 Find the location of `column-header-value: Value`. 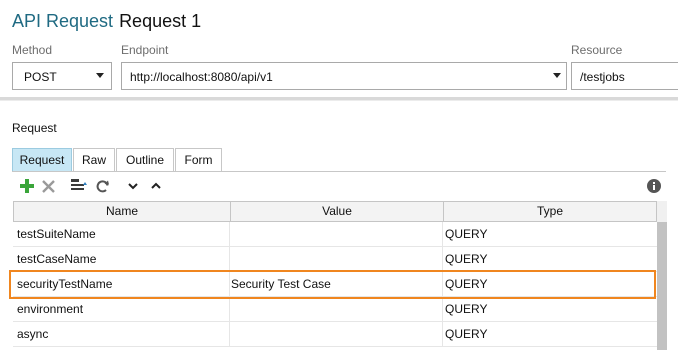

column-header-value: Value is located at coordinates (337, 211).